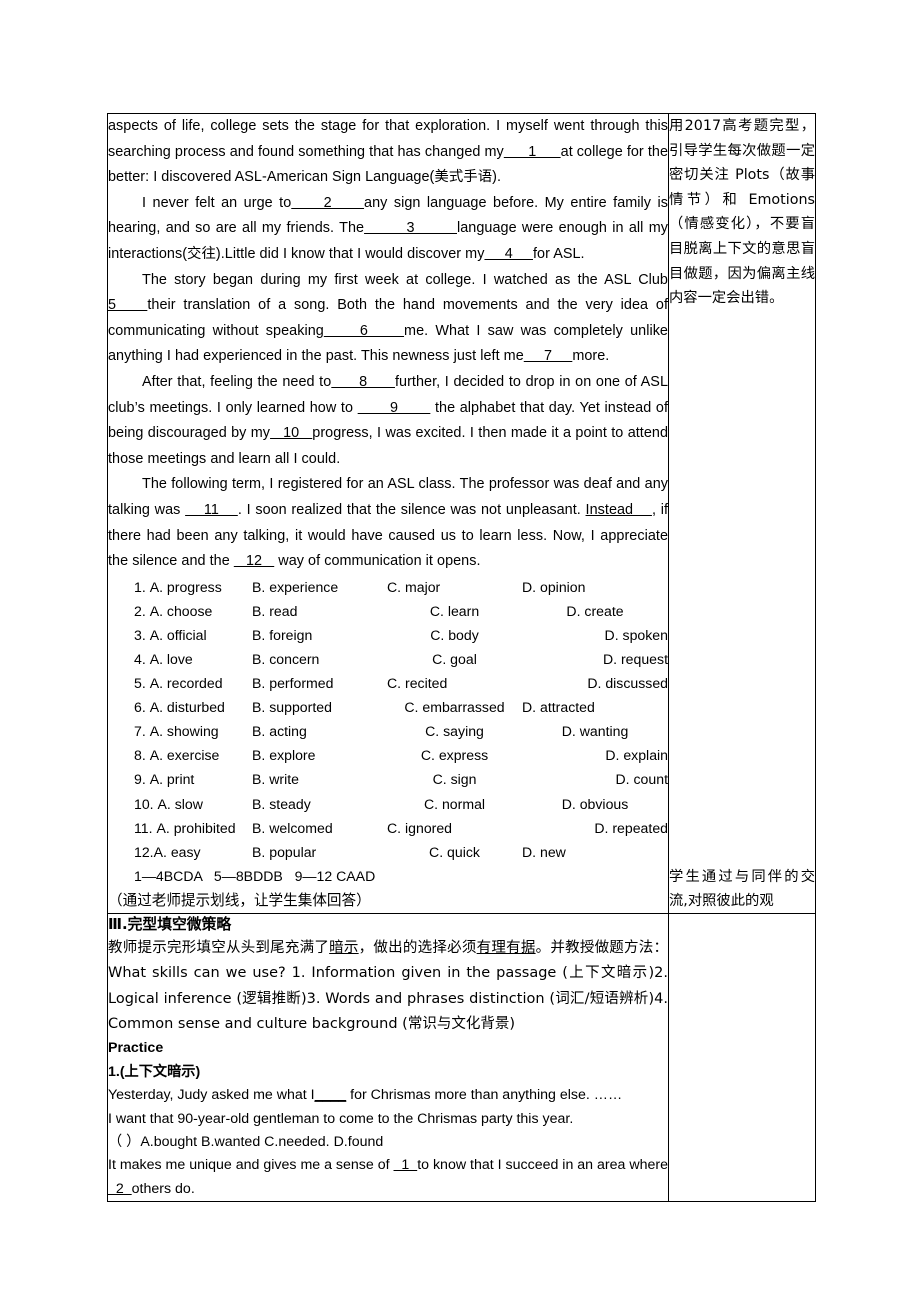  What do you see at coordinates (185, 827) in the screenshot?
I see `option-number-and-a: 11. A. prohibited` at bounding box center [185, 827].